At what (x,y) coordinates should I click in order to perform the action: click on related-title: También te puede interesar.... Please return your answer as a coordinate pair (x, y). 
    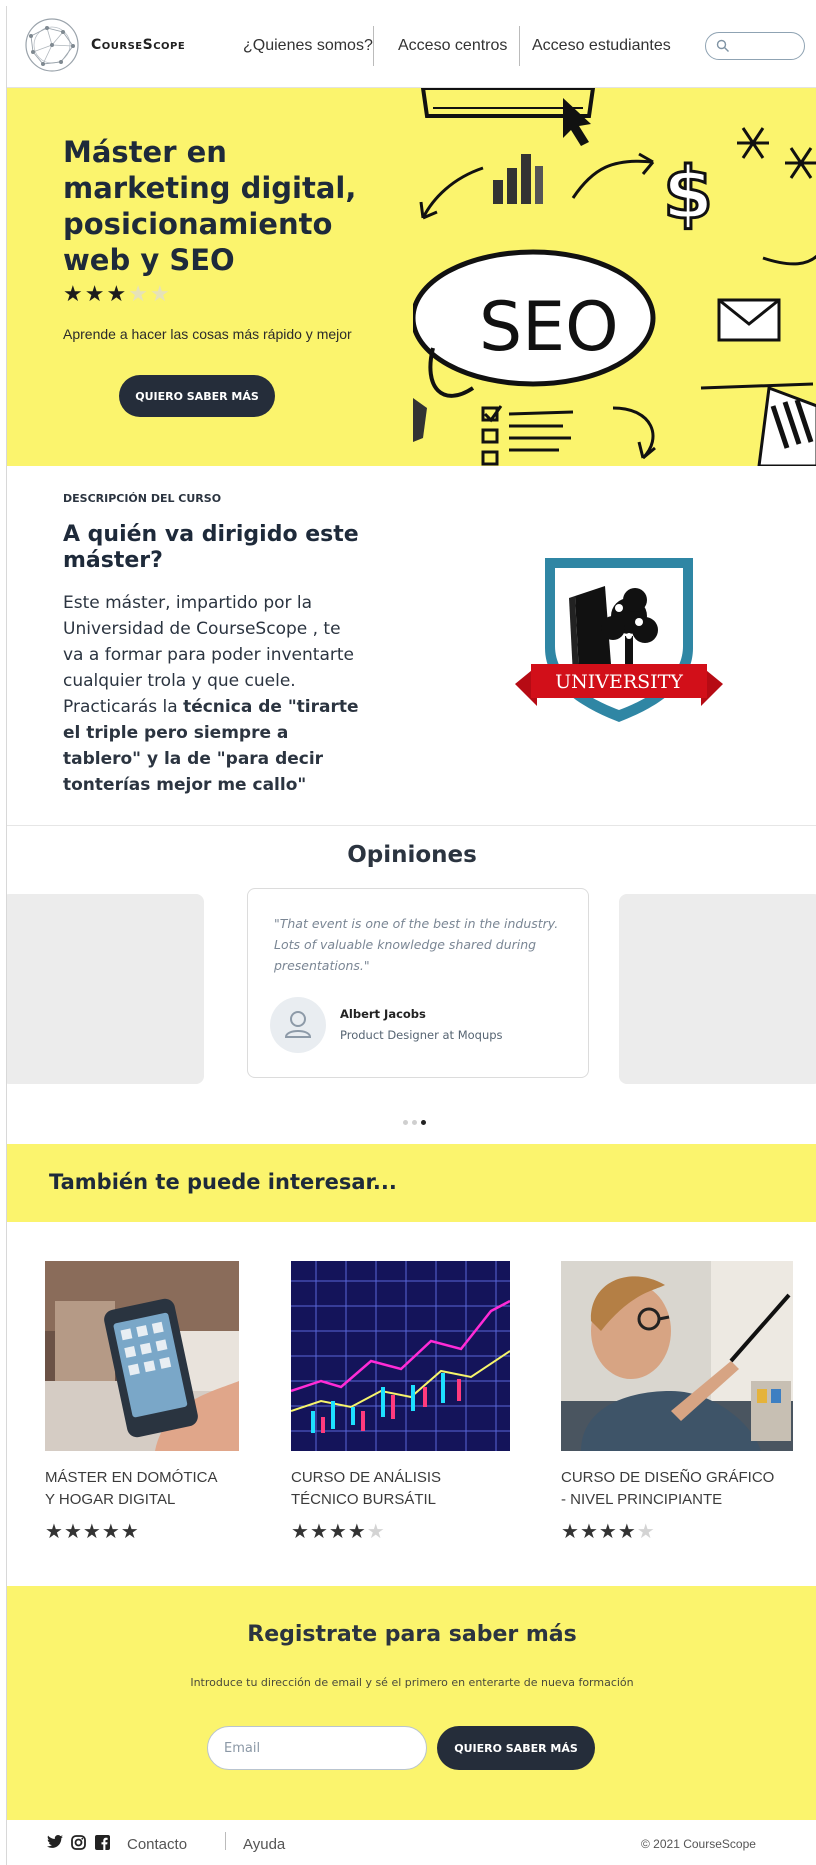
    Looking at the image, I should click on (223, 1182).